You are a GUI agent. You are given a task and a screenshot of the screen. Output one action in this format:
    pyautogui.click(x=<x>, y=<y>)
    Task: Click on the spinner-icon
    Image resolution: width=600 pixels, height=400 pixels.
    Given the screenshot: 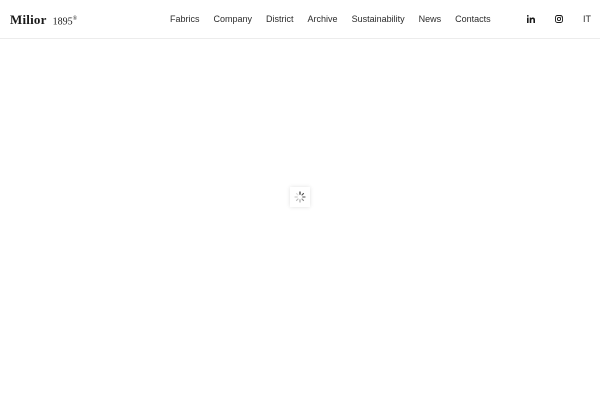 What is the action you would take?
    pyautogui.click(x=300, y=197)
    